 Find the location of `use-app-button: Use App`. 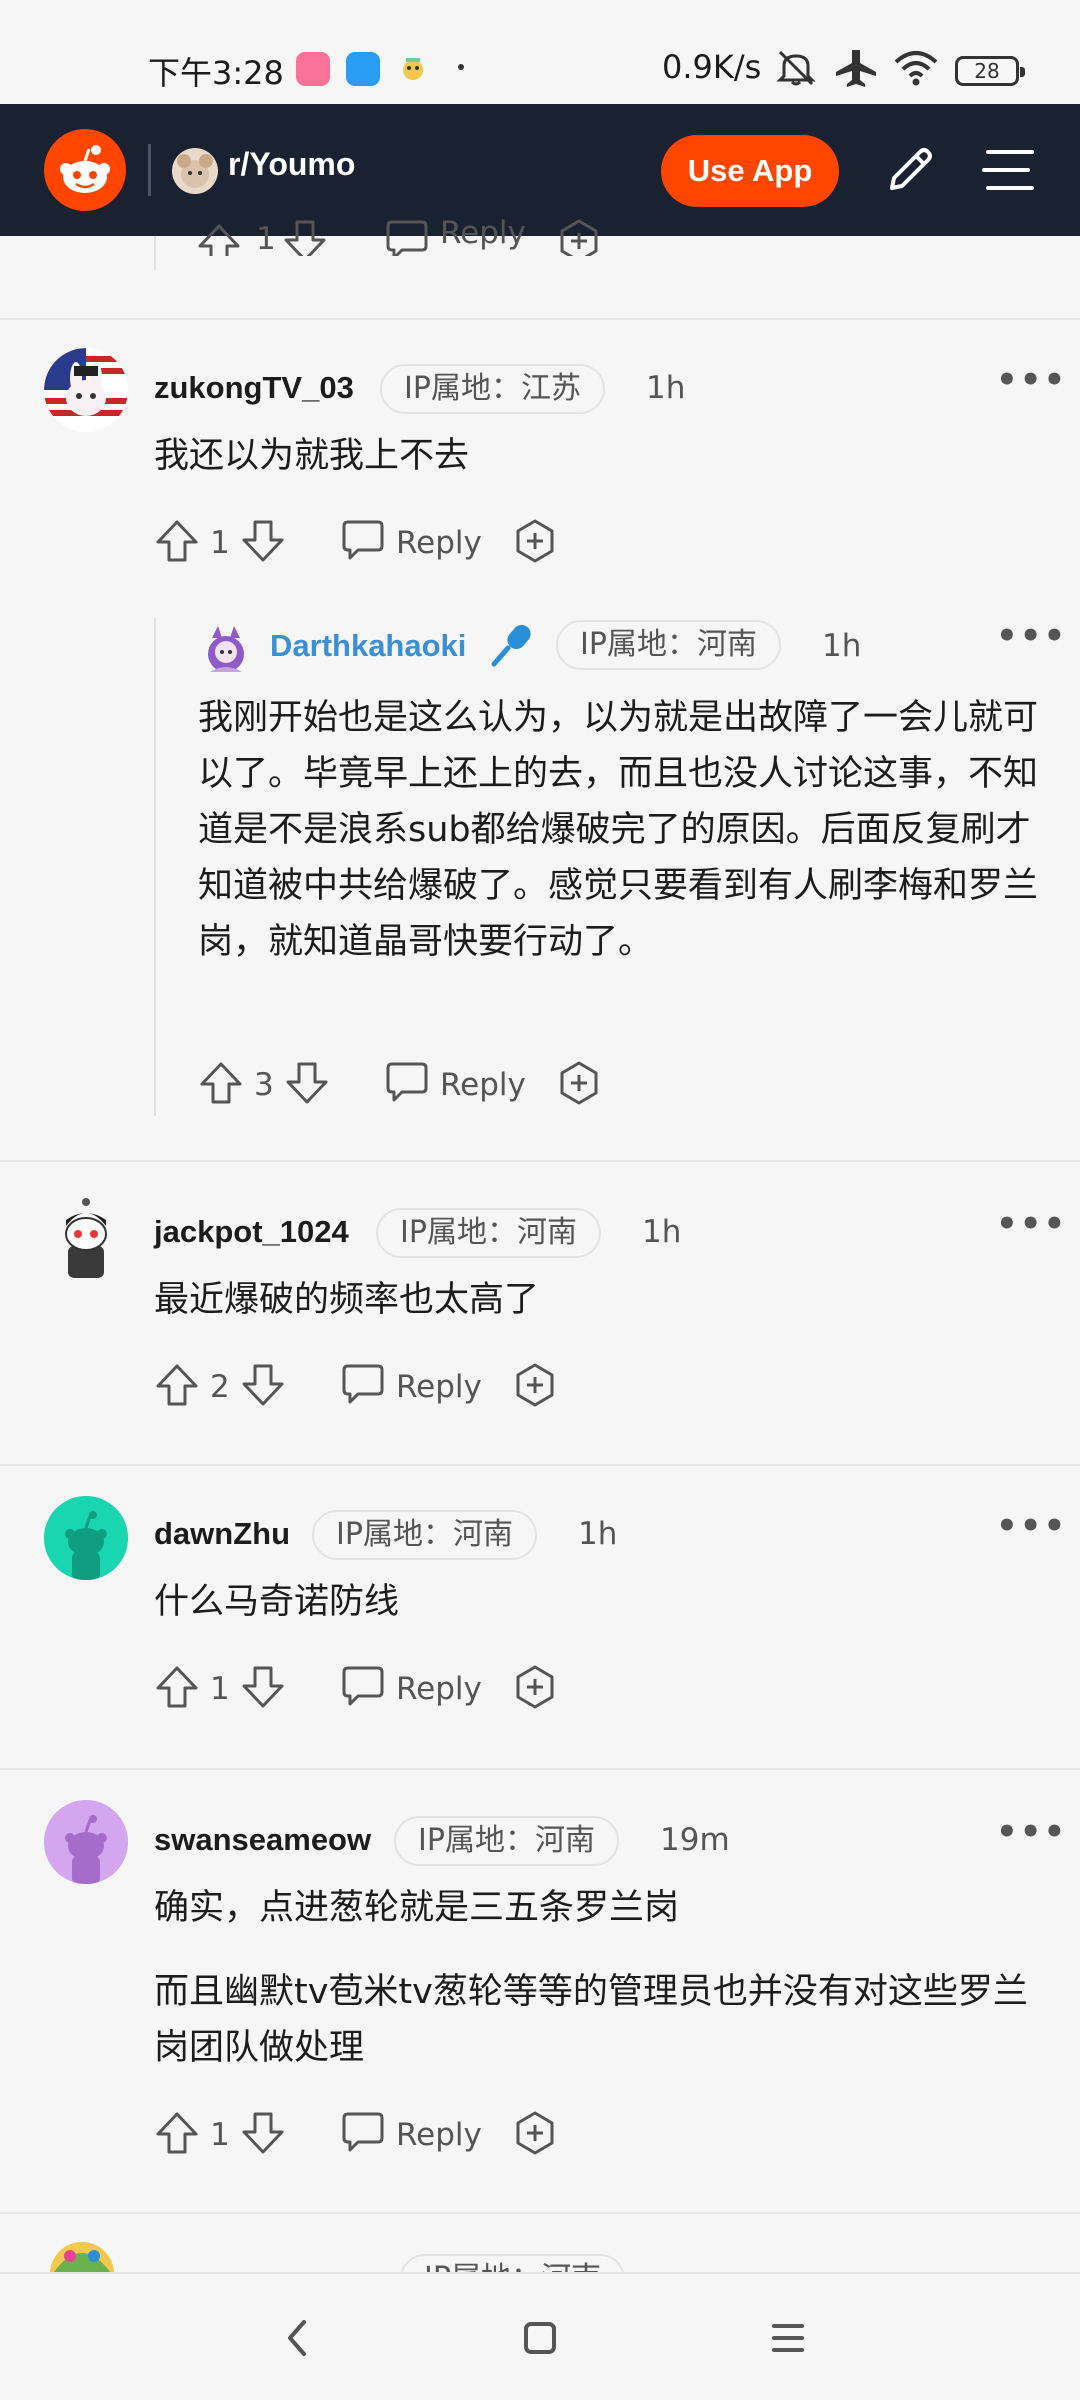

use-app-button: Use App is located at coordinates (750, 171).